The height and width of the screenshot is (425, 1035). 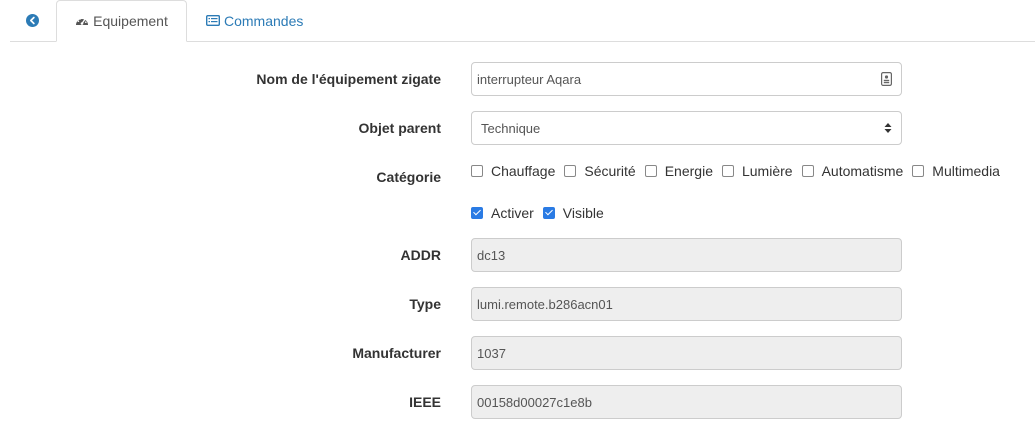 I want to click on tab-commands: Commandes, so click(x=258, y=20).